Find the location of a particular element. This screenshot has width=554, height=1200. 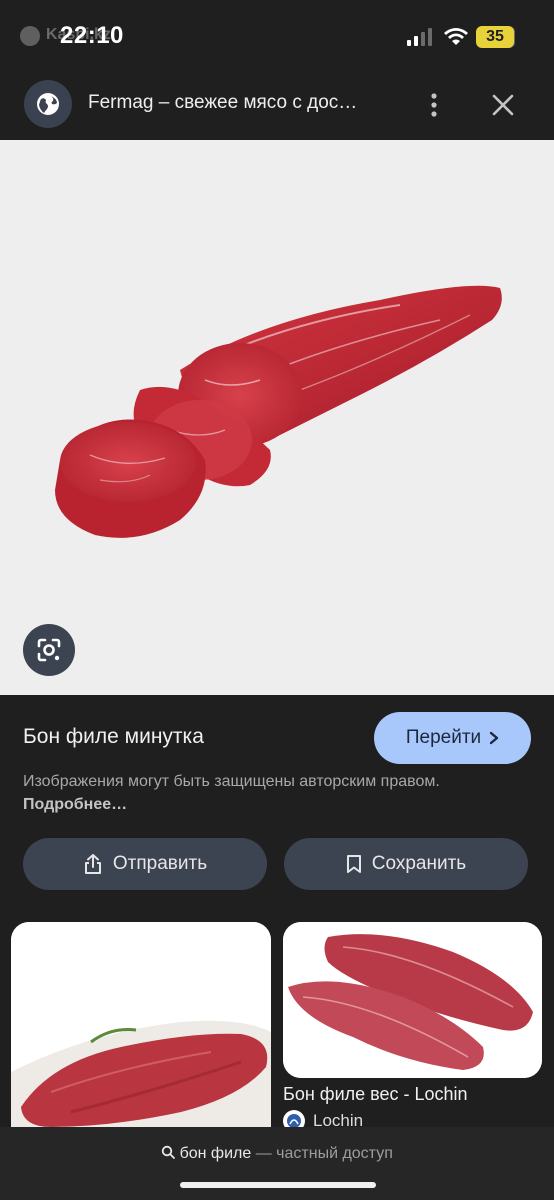

private-mode-label: — частный доступ is located at coordinates (324, 1153).